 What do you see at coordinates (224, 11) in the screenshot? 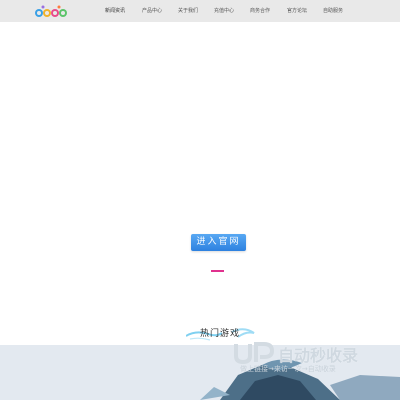
I see `nav-item-recharge: 充值中心` at bounding box center [224, 11].